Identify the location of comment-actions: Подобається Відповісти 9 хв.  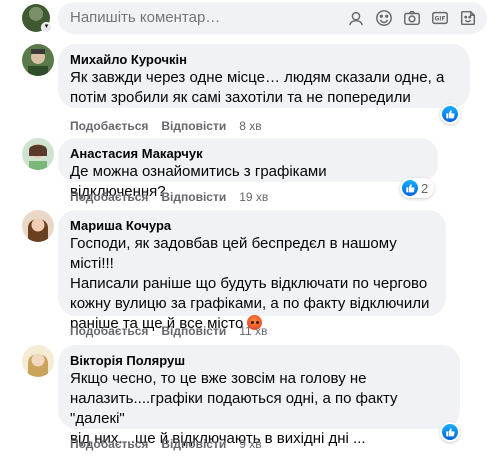
(166, 444).